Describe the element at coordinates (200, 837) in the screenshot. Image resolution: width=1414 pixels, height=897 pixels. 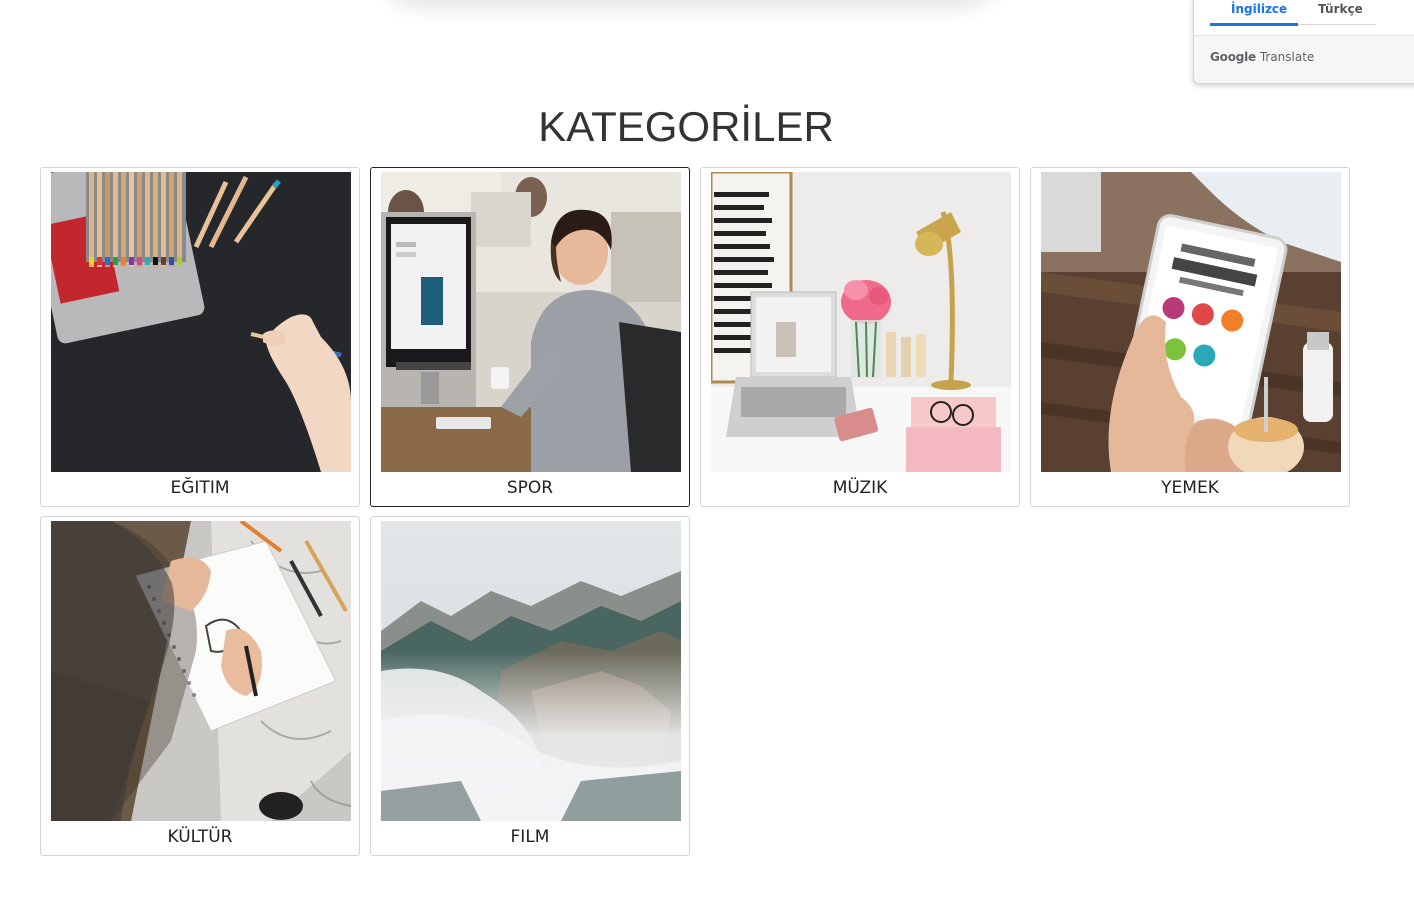
I see `category-label: KÜLTÜR` at that location.